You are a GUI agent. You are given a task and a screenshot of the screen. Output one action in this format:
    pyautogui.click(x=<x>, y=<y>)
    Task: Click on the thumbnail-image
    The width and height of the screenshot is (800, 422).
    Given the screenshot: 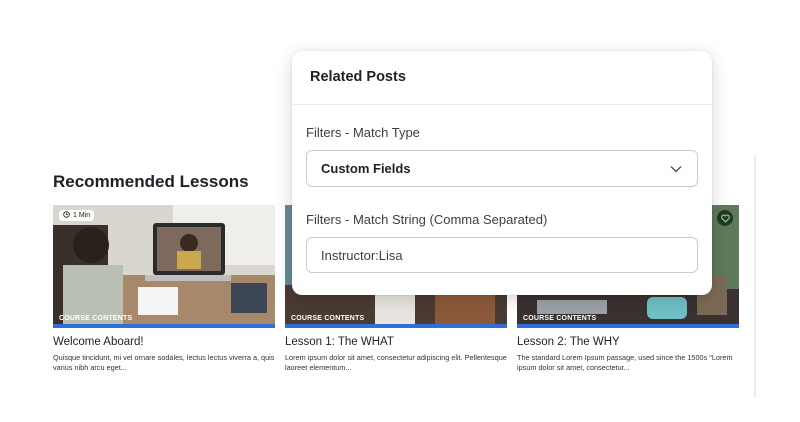 What is the action you would take?
    pyautogui.click(x=164, y=266)
    